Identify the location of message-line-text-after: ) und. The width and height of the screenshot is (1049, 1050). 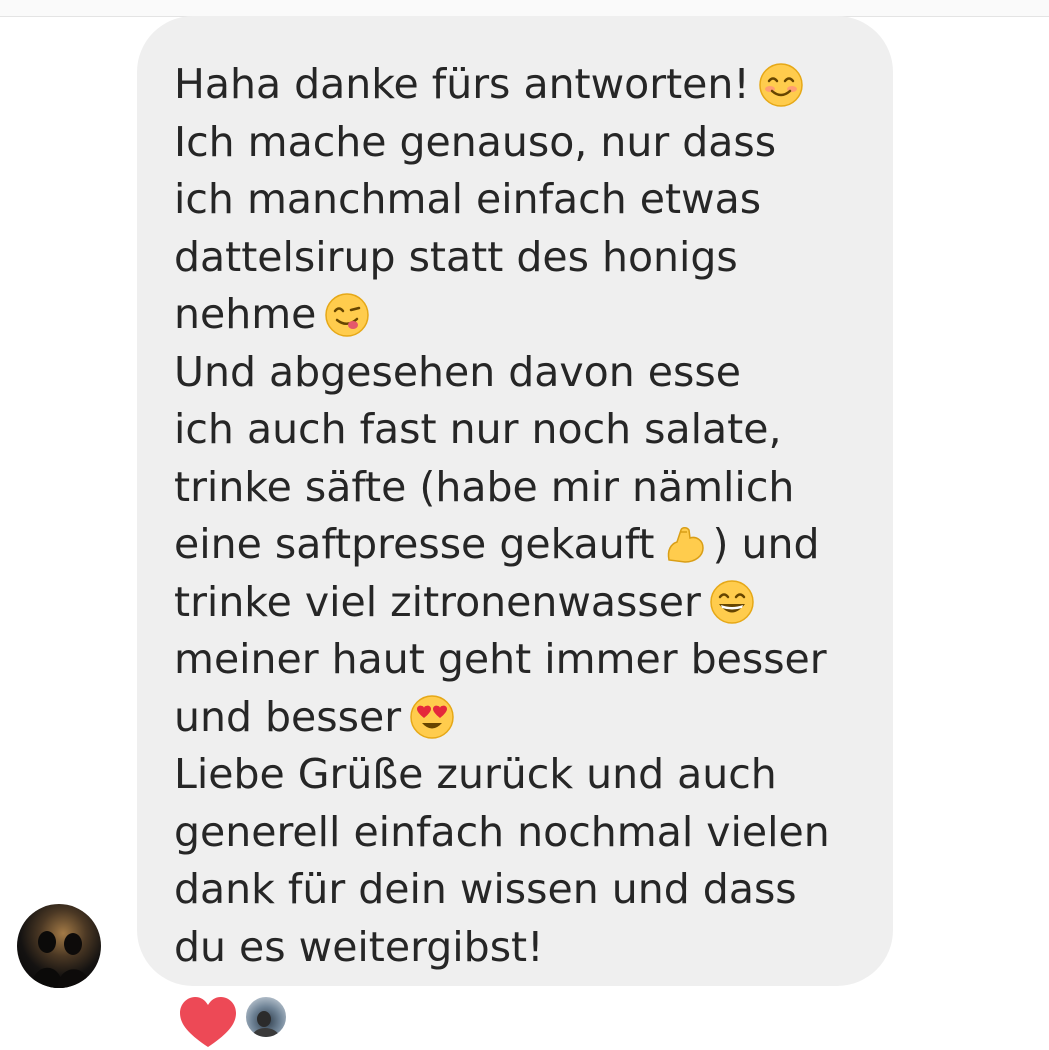
(766, 544).